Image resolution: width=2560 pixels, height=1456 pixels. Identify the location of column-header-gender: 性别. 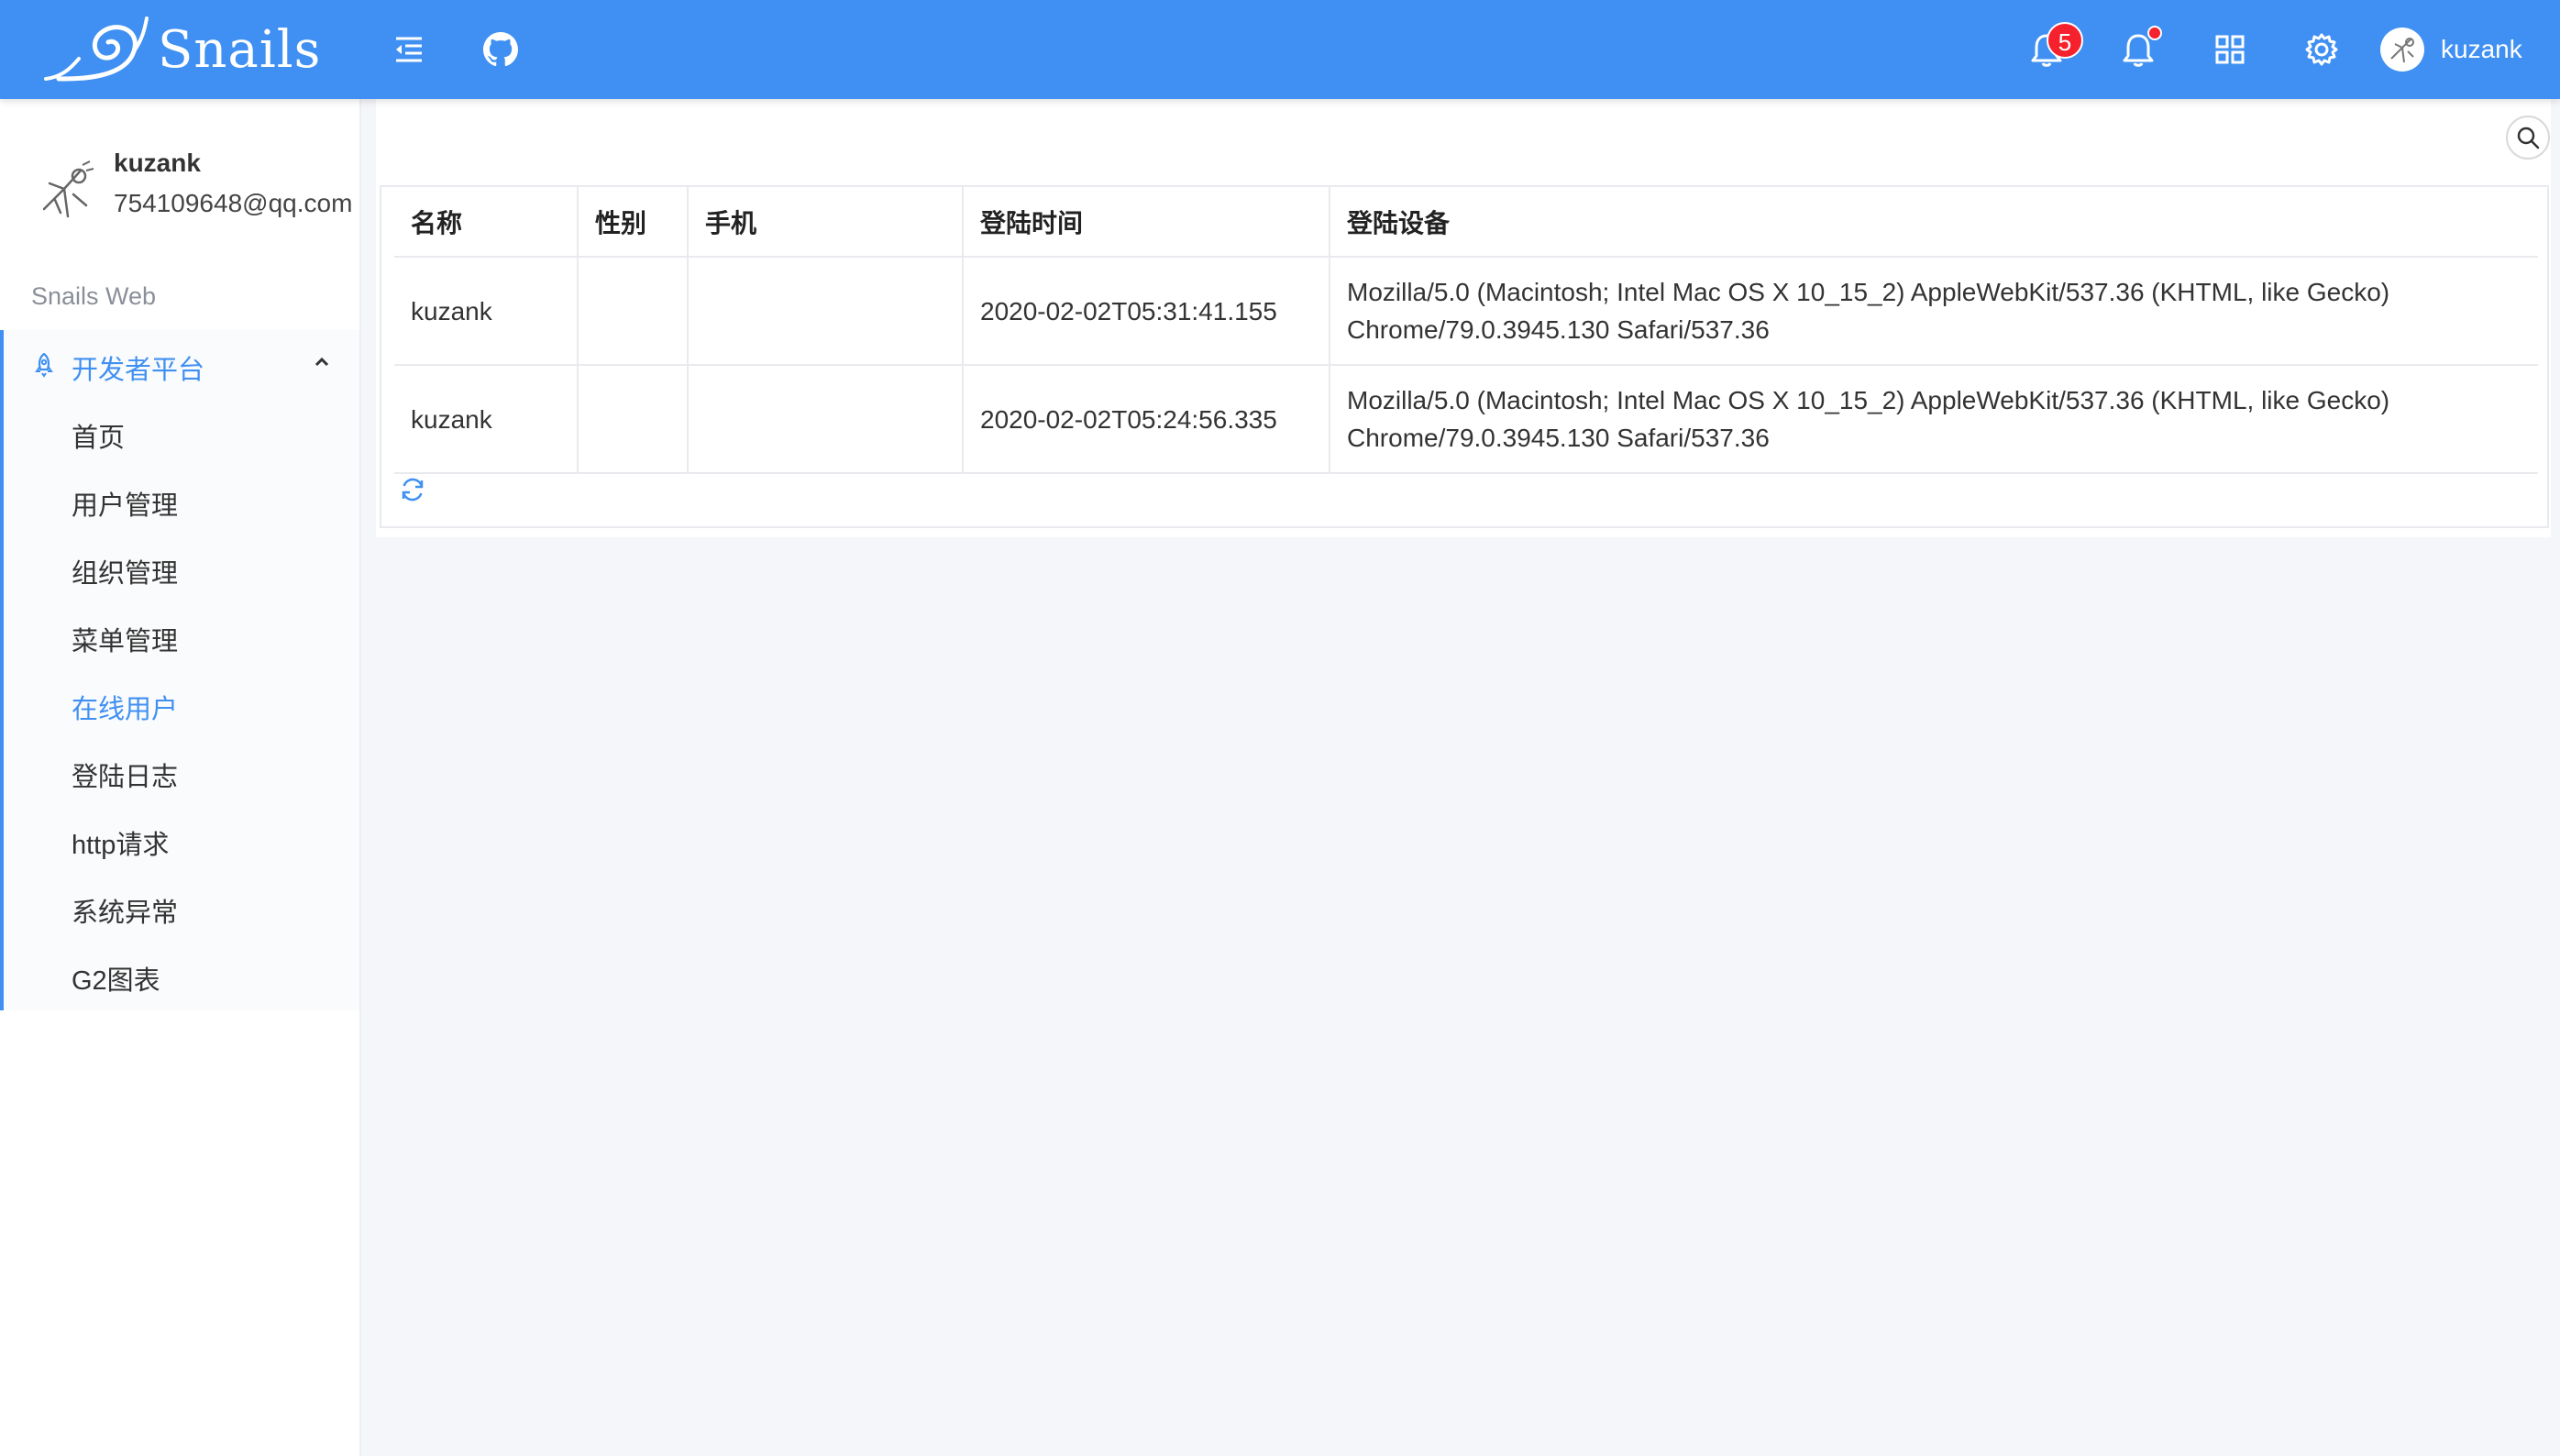
(633, 222).